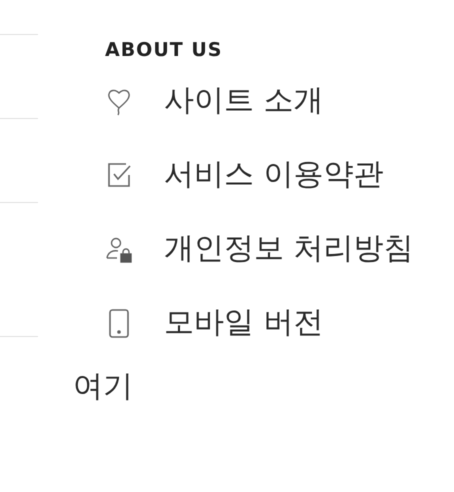 The width and height of the screenshot is (454, 492). I want to click on section-heading: ABOUT US, so click(164, 50).